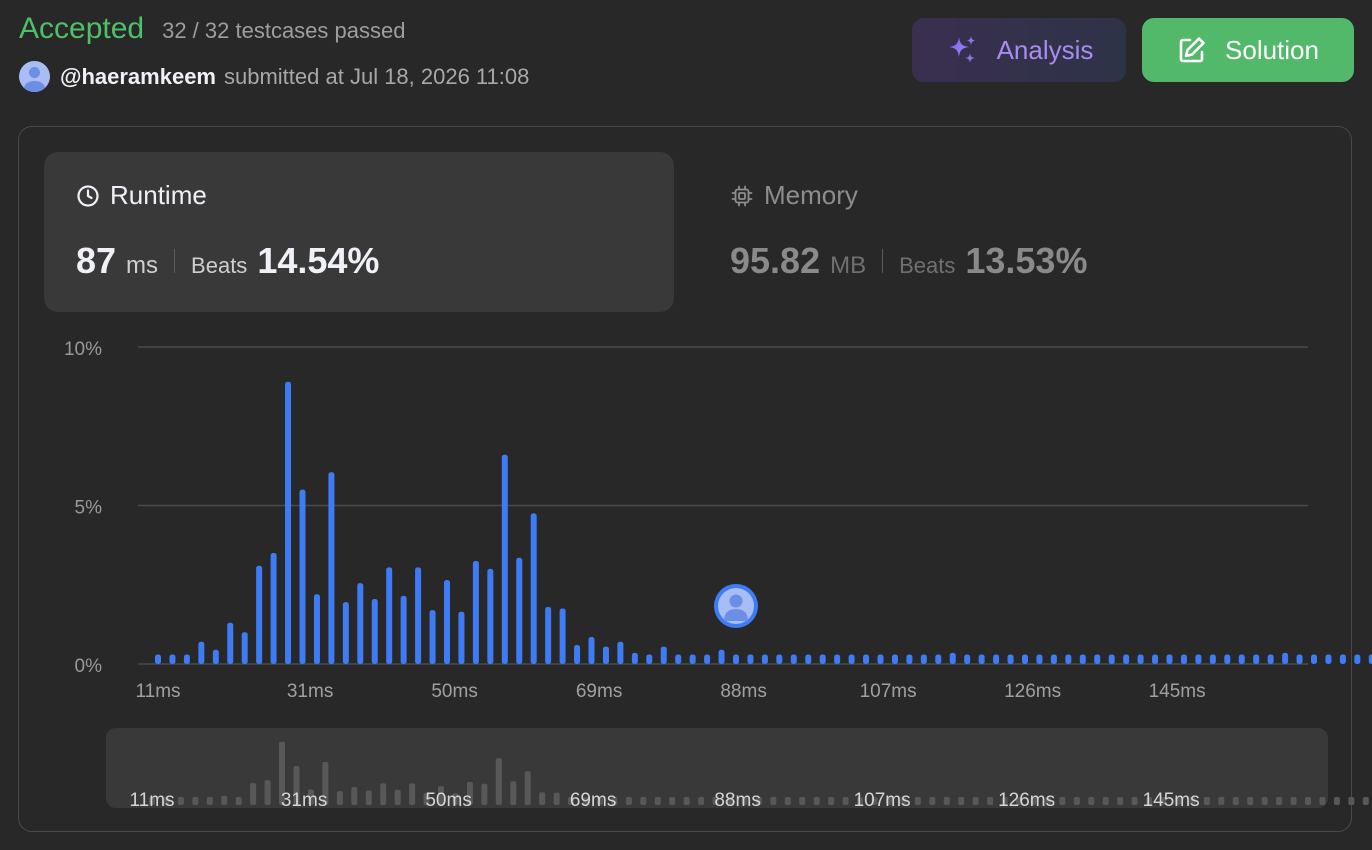 Image resolution: width=1372 pixels, height=850 pixels. What do you see at coordinates (599, 691) in the screenshot?
I see `x-tick-label: 69ms` at bounding box center [599, 691].